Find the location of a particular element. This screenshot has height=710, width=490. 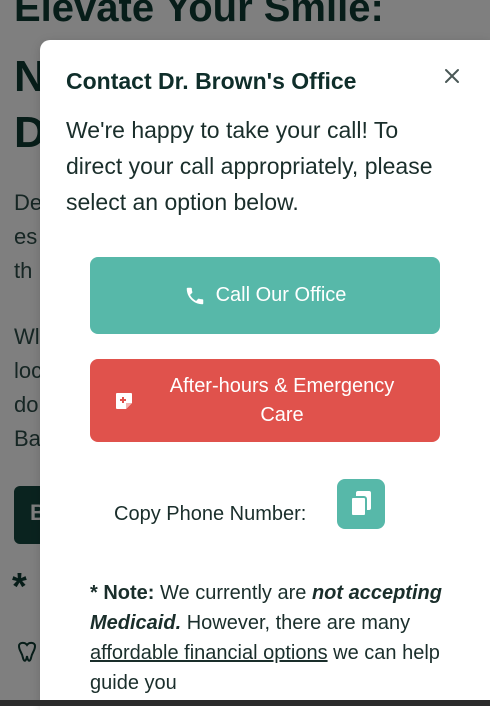

financial-options-link: affordable financial options is located at coordinates (209, 653).